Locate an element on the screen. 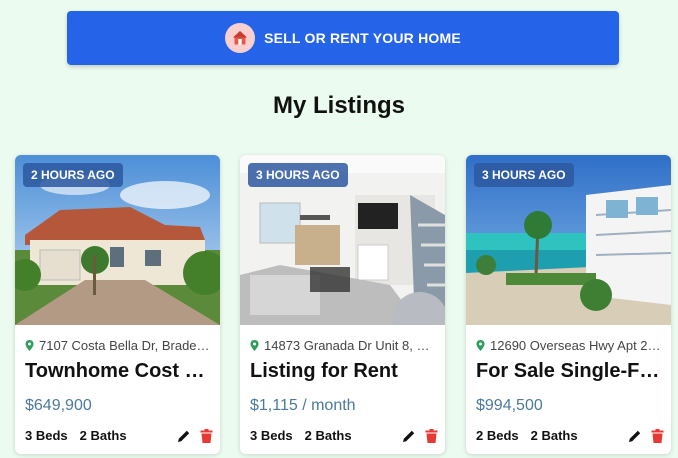 The height and width of the screenshot is (458, 678). listing-price: $649,900 is located at coordinates (58, 405).